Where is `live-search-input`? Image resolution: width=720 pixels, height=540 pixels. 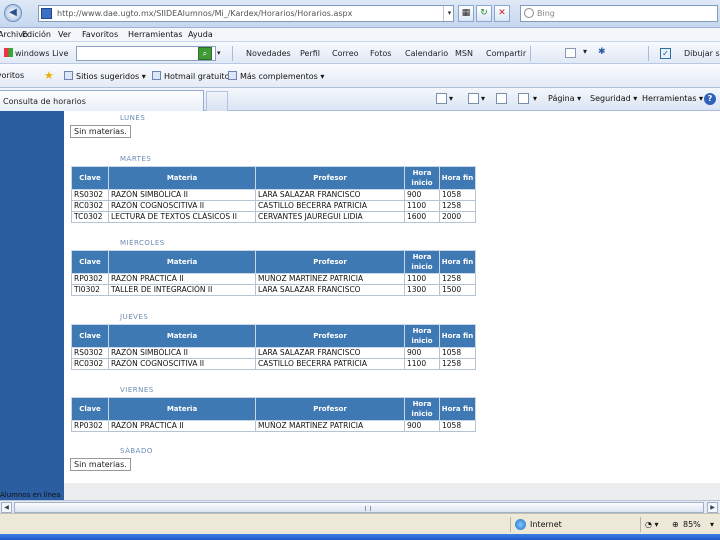
live-search-input is located at coordinates (146, 53).